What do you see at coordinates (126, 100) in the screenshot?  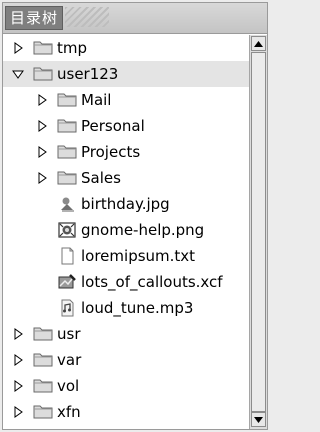 I see `tree-row: Mail` at bounding box center [126, 100].